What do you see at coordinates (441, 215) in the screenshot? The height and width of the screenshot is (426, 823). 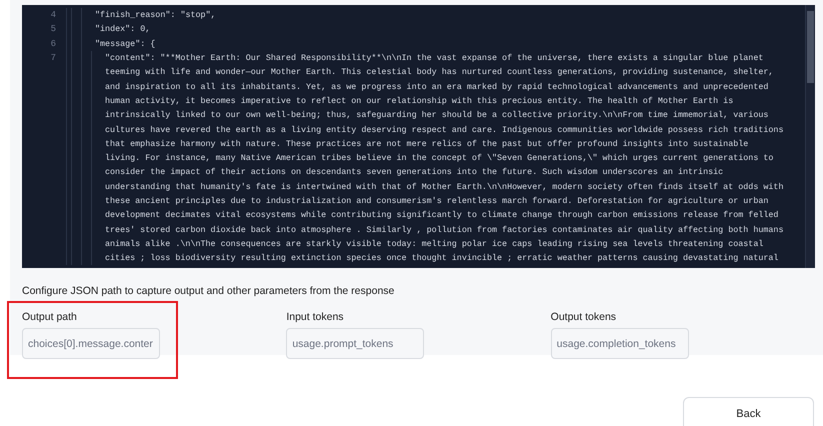 I see `code-line: development decimates vital ecosystems while contributing significantly to climate change through carbon emissions release from felled` at bounding box center [441, 215].